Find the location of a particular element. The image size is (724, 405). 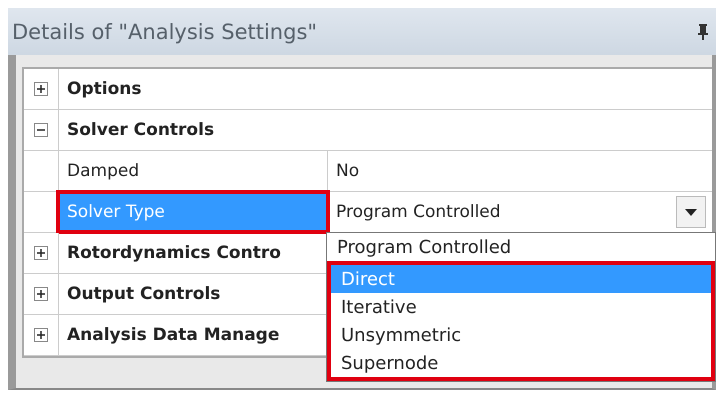

group-header: Analysis Data Manage is located at coordinates (193, 335).